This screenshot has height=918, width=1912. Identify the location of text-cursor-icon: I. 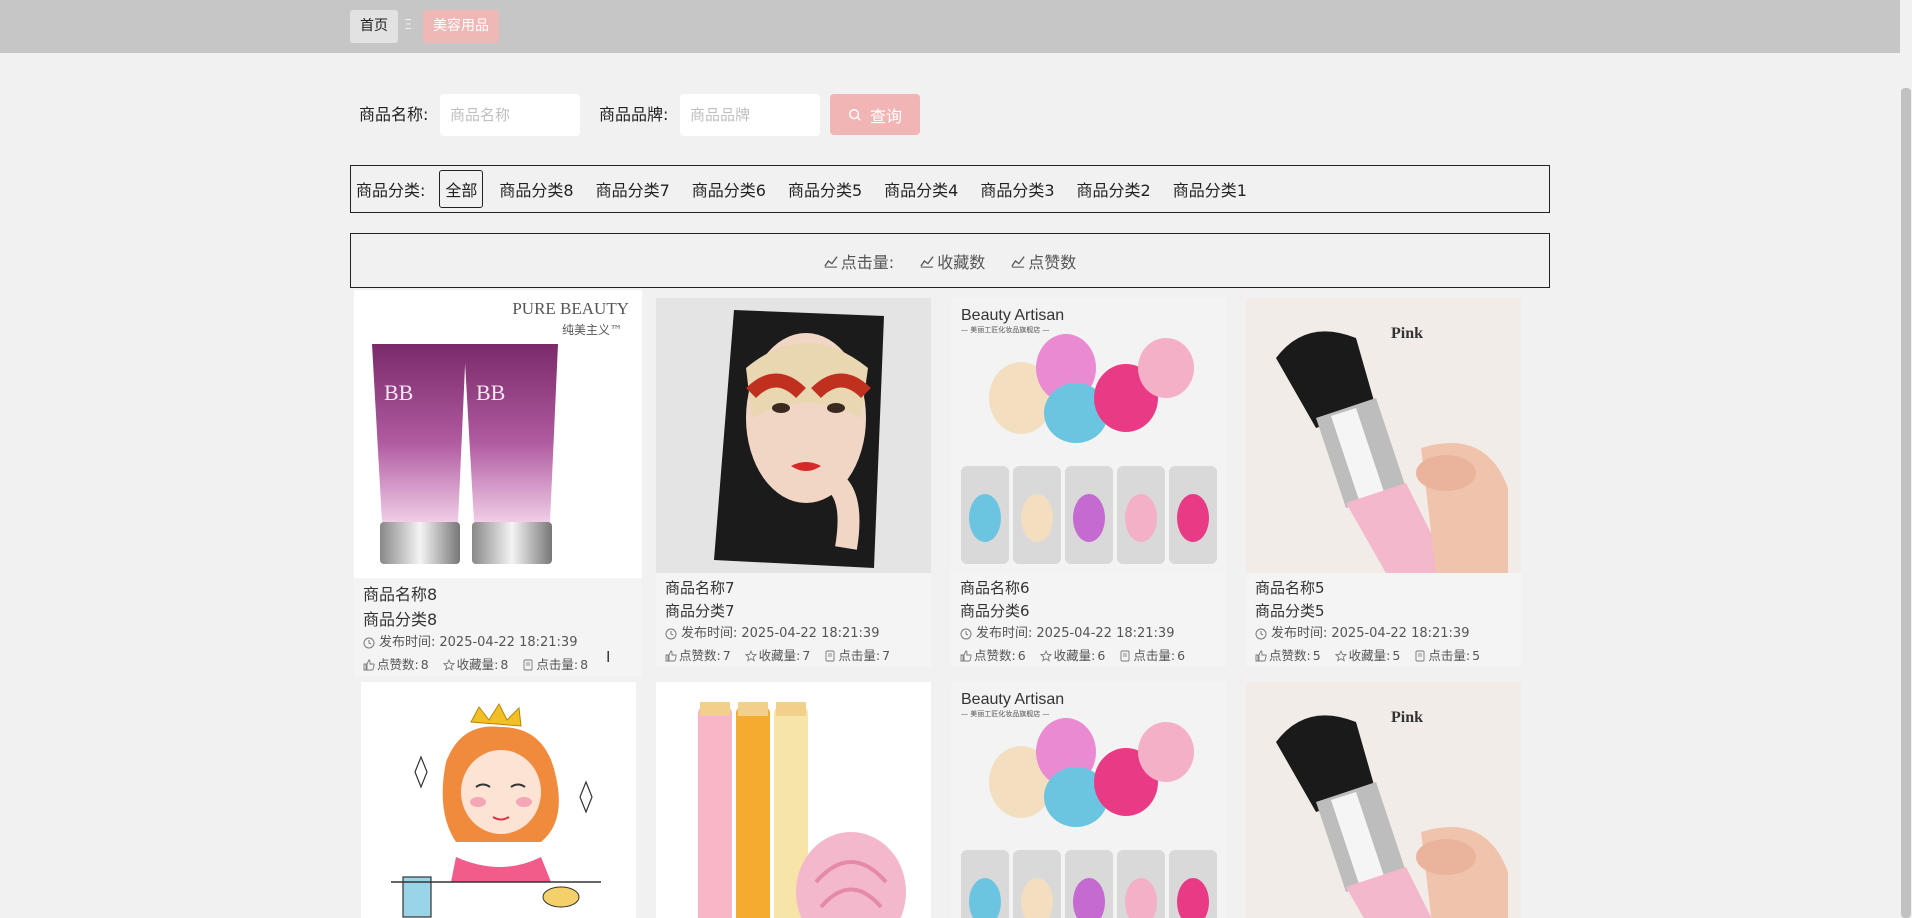
(608, 657).